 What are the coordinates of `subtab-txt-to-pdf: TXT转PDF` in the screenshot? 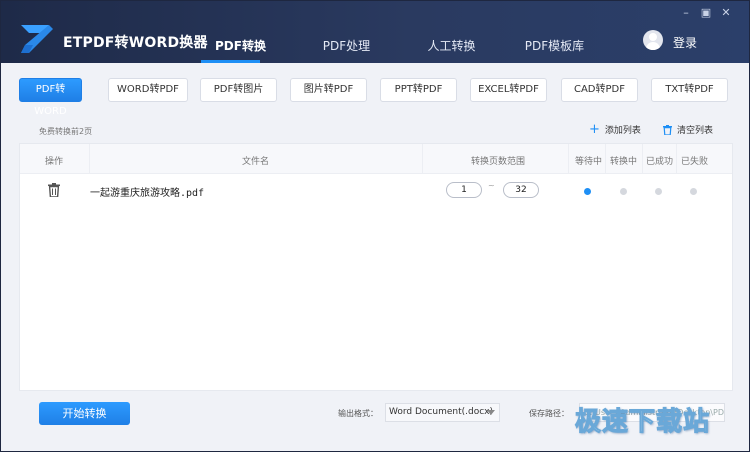 It's located at (689, 90).